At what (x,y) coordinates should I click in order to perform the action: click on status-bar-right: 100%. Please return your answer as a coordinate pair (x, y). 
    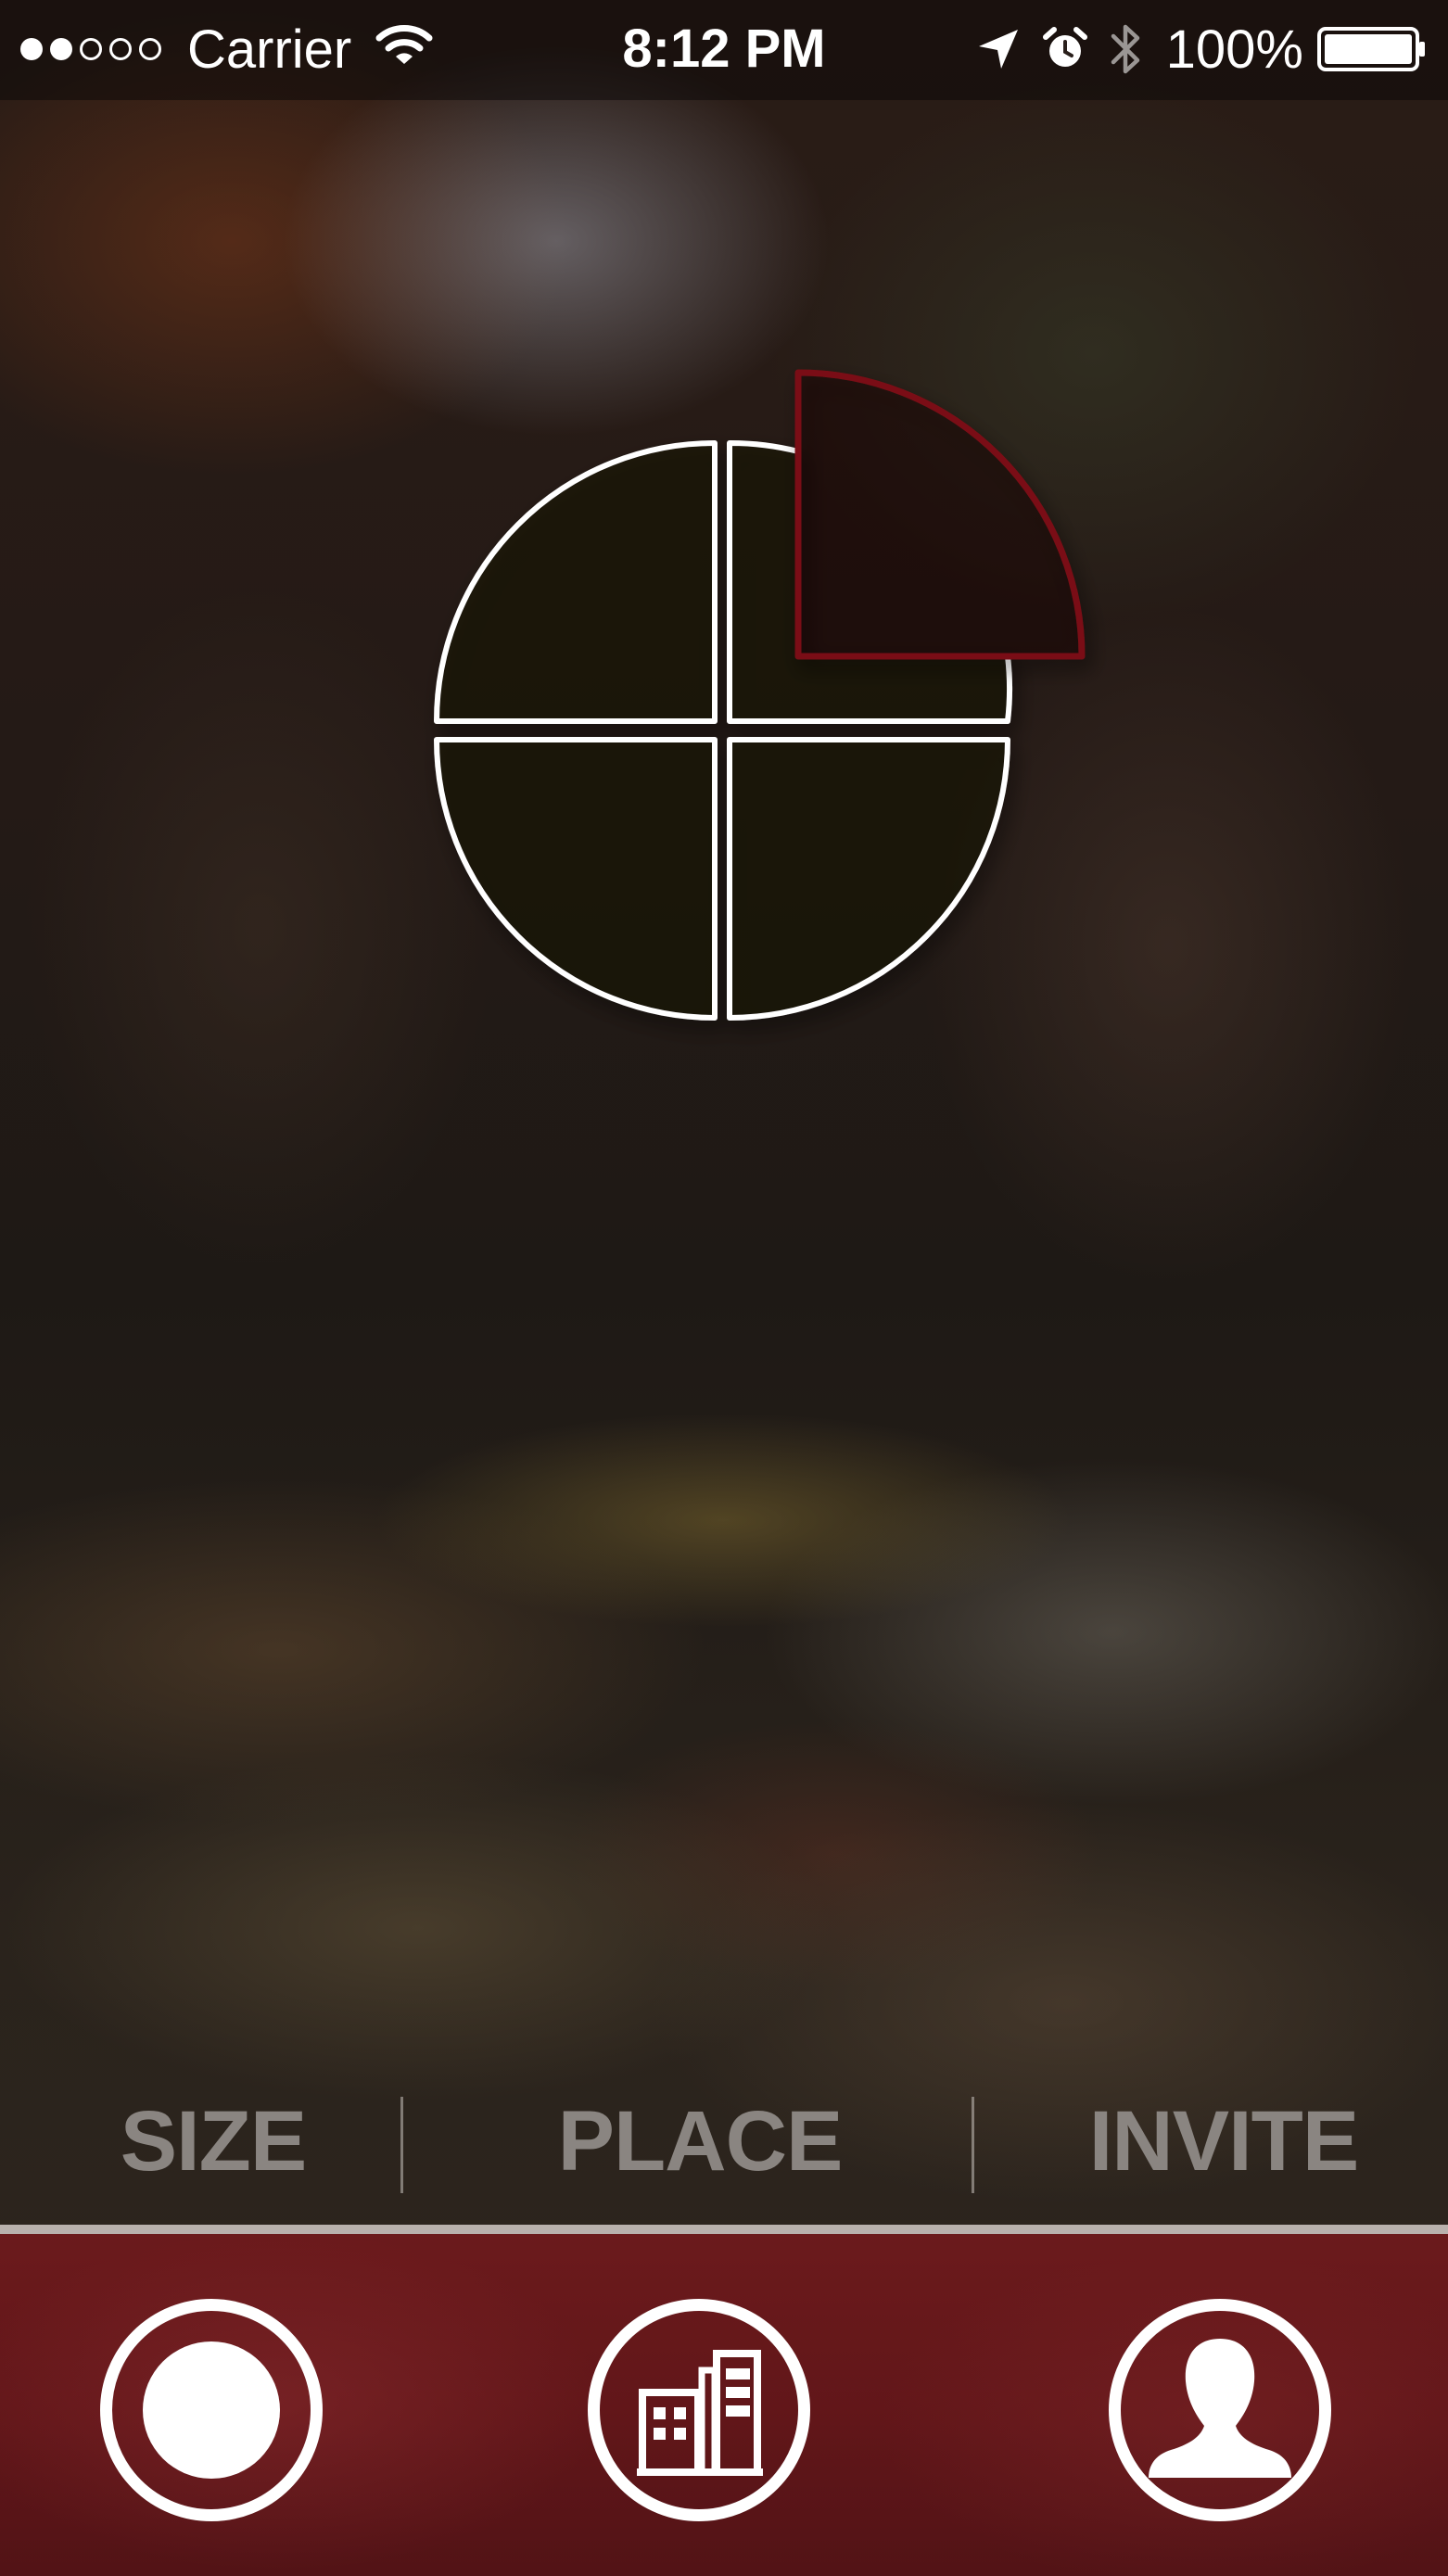
    Looking at the image, I should click on (1192, 49).